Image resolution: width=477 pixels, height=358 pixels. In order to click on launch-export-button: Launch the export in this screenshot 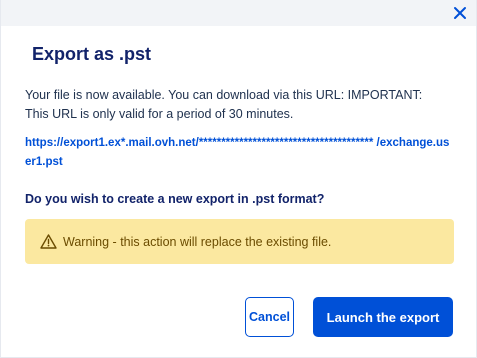, I will do `click(383, 317)`.